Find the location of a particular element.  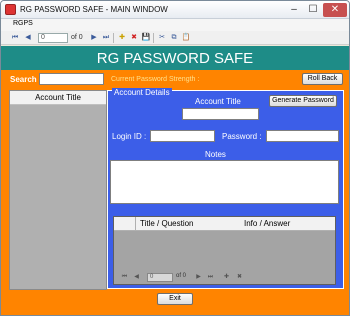

login-id-input is located at coordinates (182, 136).